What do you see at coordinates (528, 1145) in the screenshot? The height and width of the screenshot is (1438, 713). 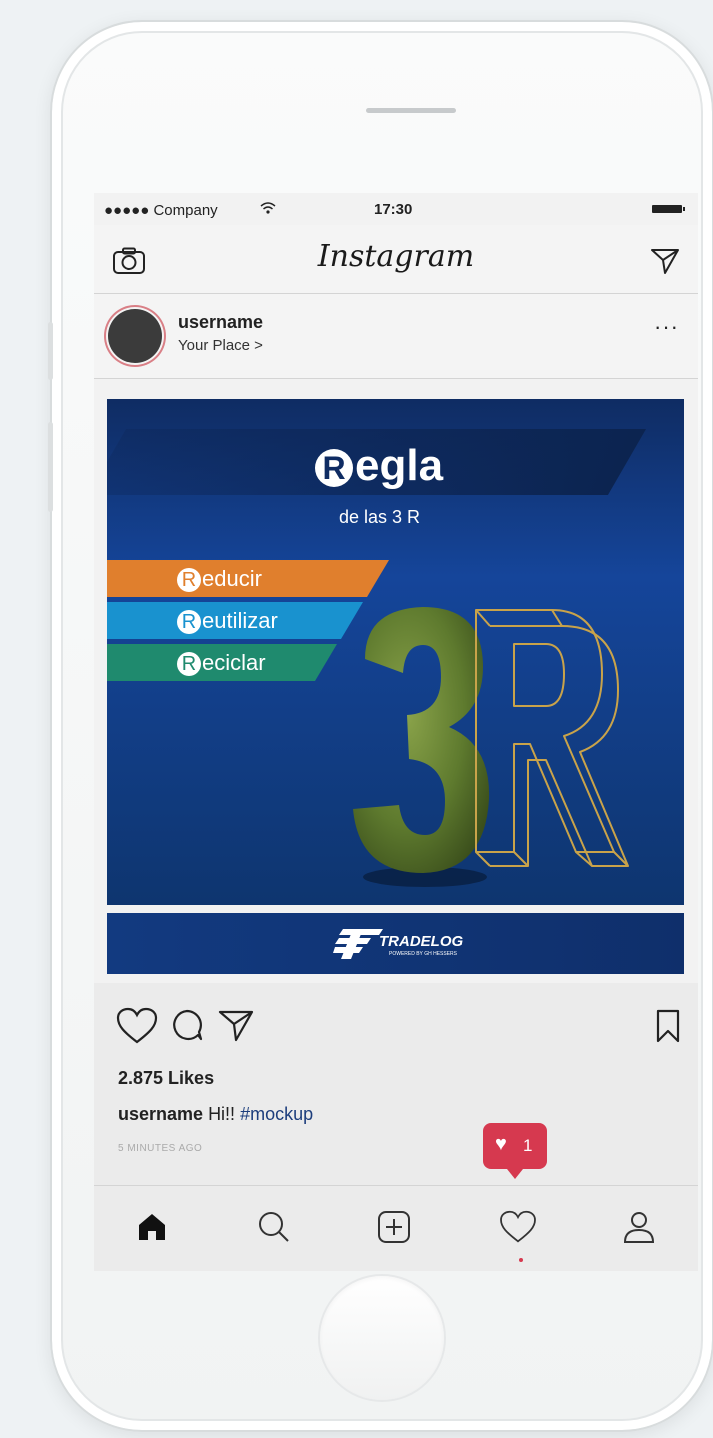 I see `notification-count: 1` at bounding box center [528, 1145].